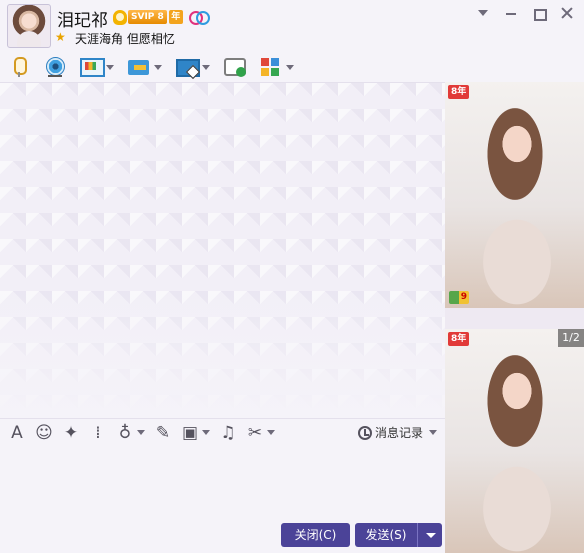 This screenshot has width=584, height=553. I want to click on emoji-icon: ☺, so click(44, 432).